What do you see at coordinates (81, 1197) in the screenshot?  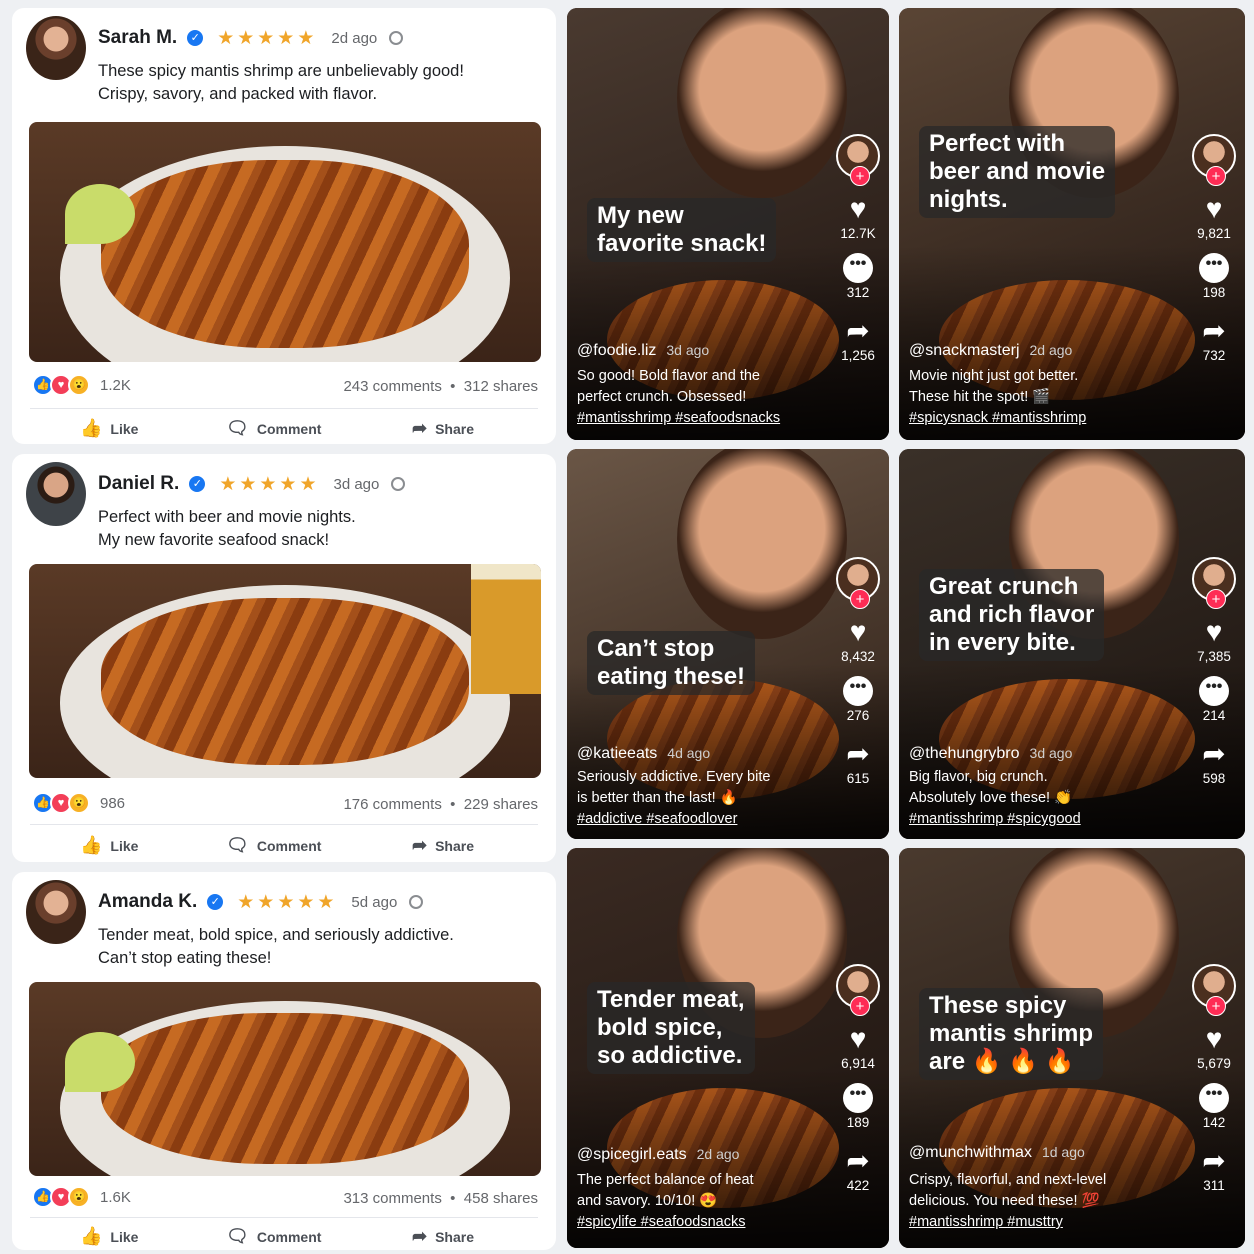 I see `reaction-summary: 👍 ♥ 😮 1.6K` at bounding box center [81, 1197].